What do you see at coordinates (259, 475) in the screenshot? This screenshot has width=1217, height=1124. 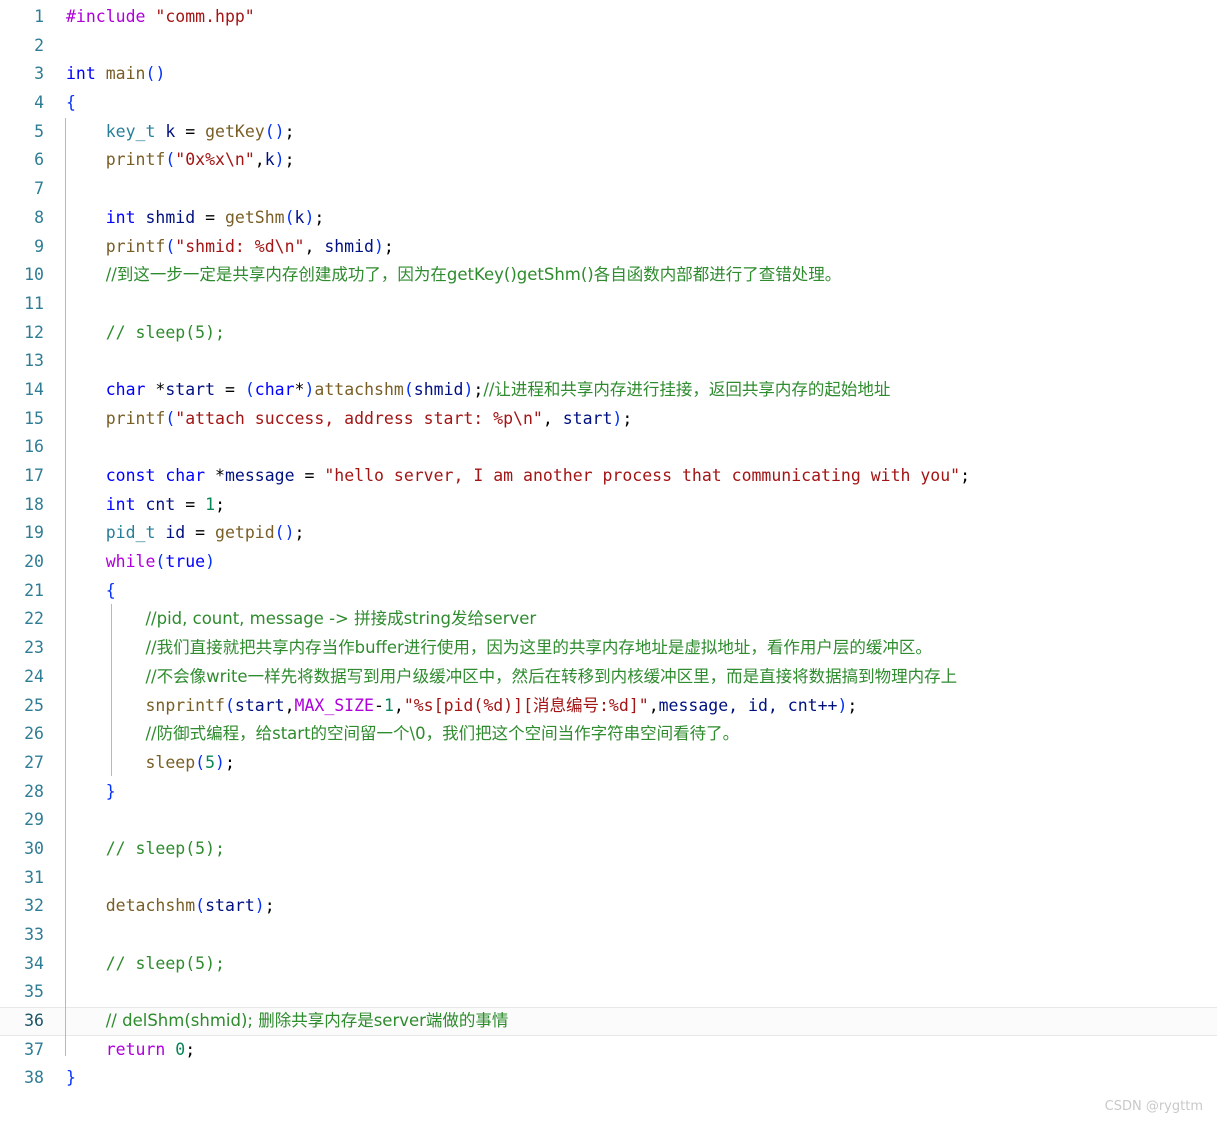 I see `token-variable: message` at bounding box center [259, 475].